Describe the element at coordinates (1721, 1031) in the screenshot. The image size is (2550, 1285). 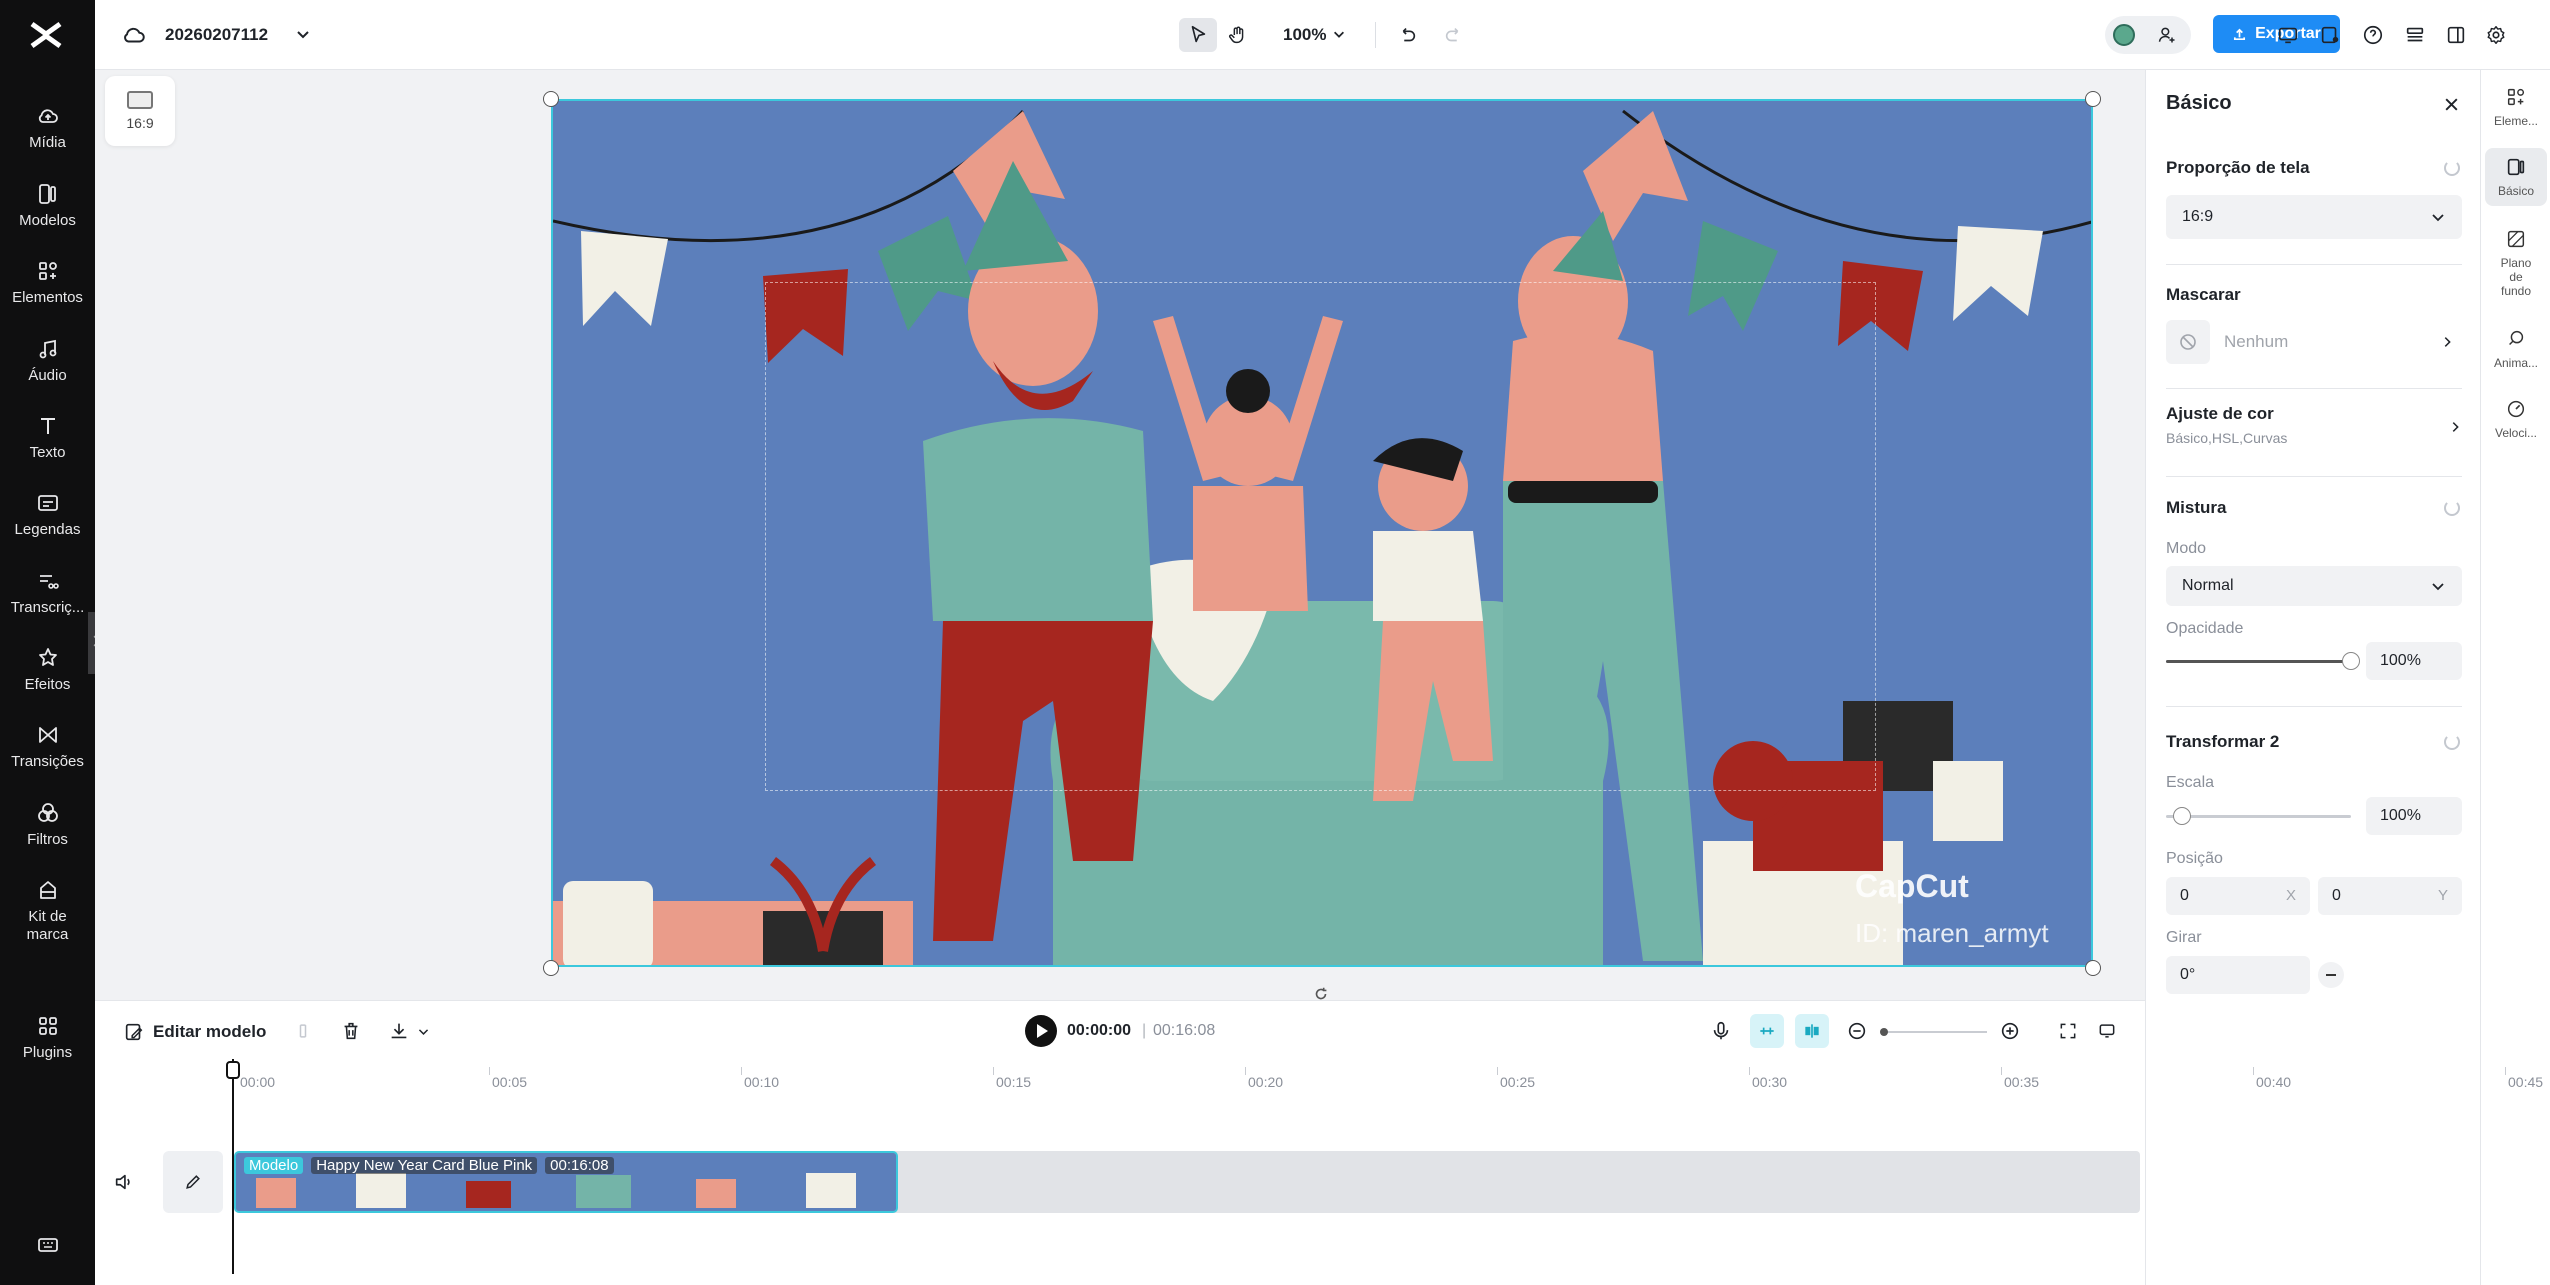
I see `microphone-icon` at that location.